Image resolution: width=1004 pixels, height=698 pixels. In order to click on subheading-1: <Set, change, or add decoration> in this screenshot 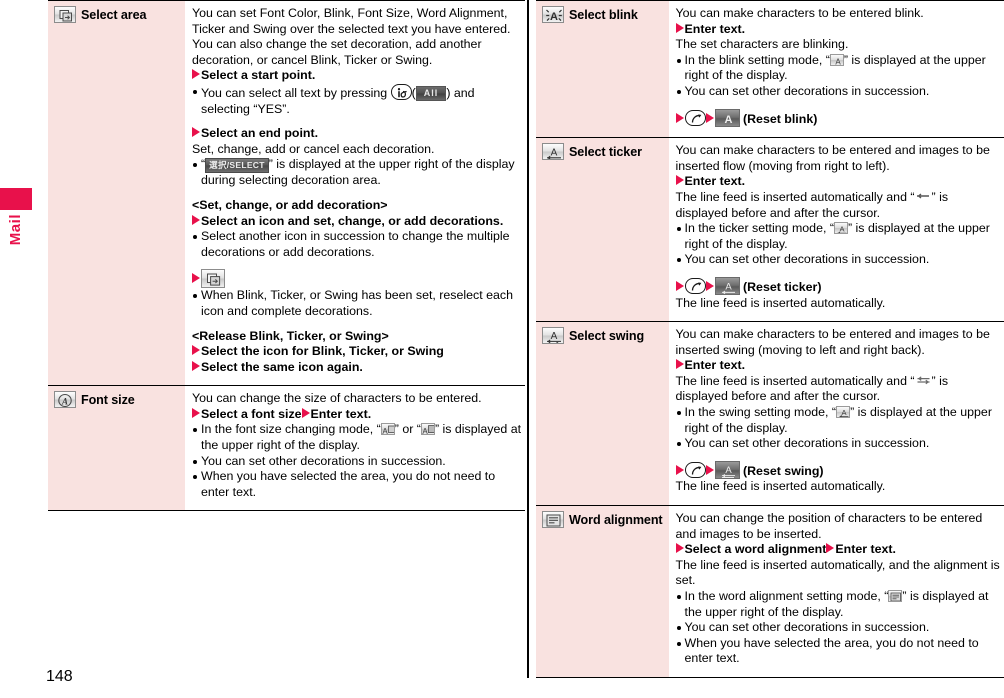, I will do `click(290, 204)`.